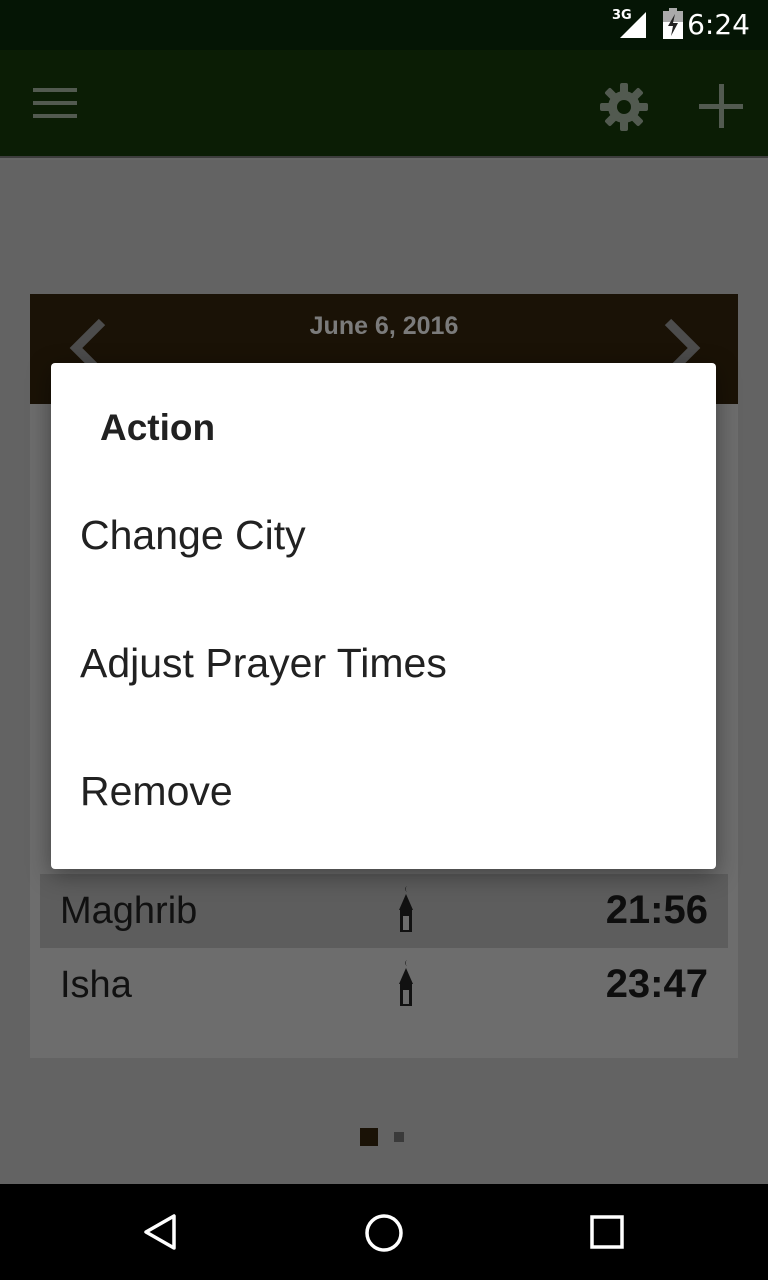 The width and height of the screenshot is (768, 1280). Describe the element at coordinates (656, 910) in the screenshot. I see `prayer-time: 21:56` at that location.